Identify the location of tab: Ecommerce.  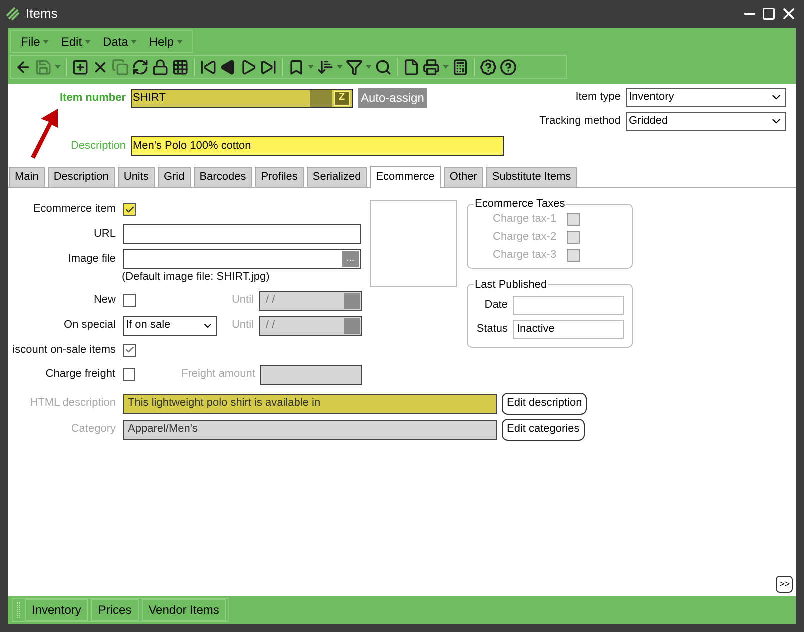
(405, 177).